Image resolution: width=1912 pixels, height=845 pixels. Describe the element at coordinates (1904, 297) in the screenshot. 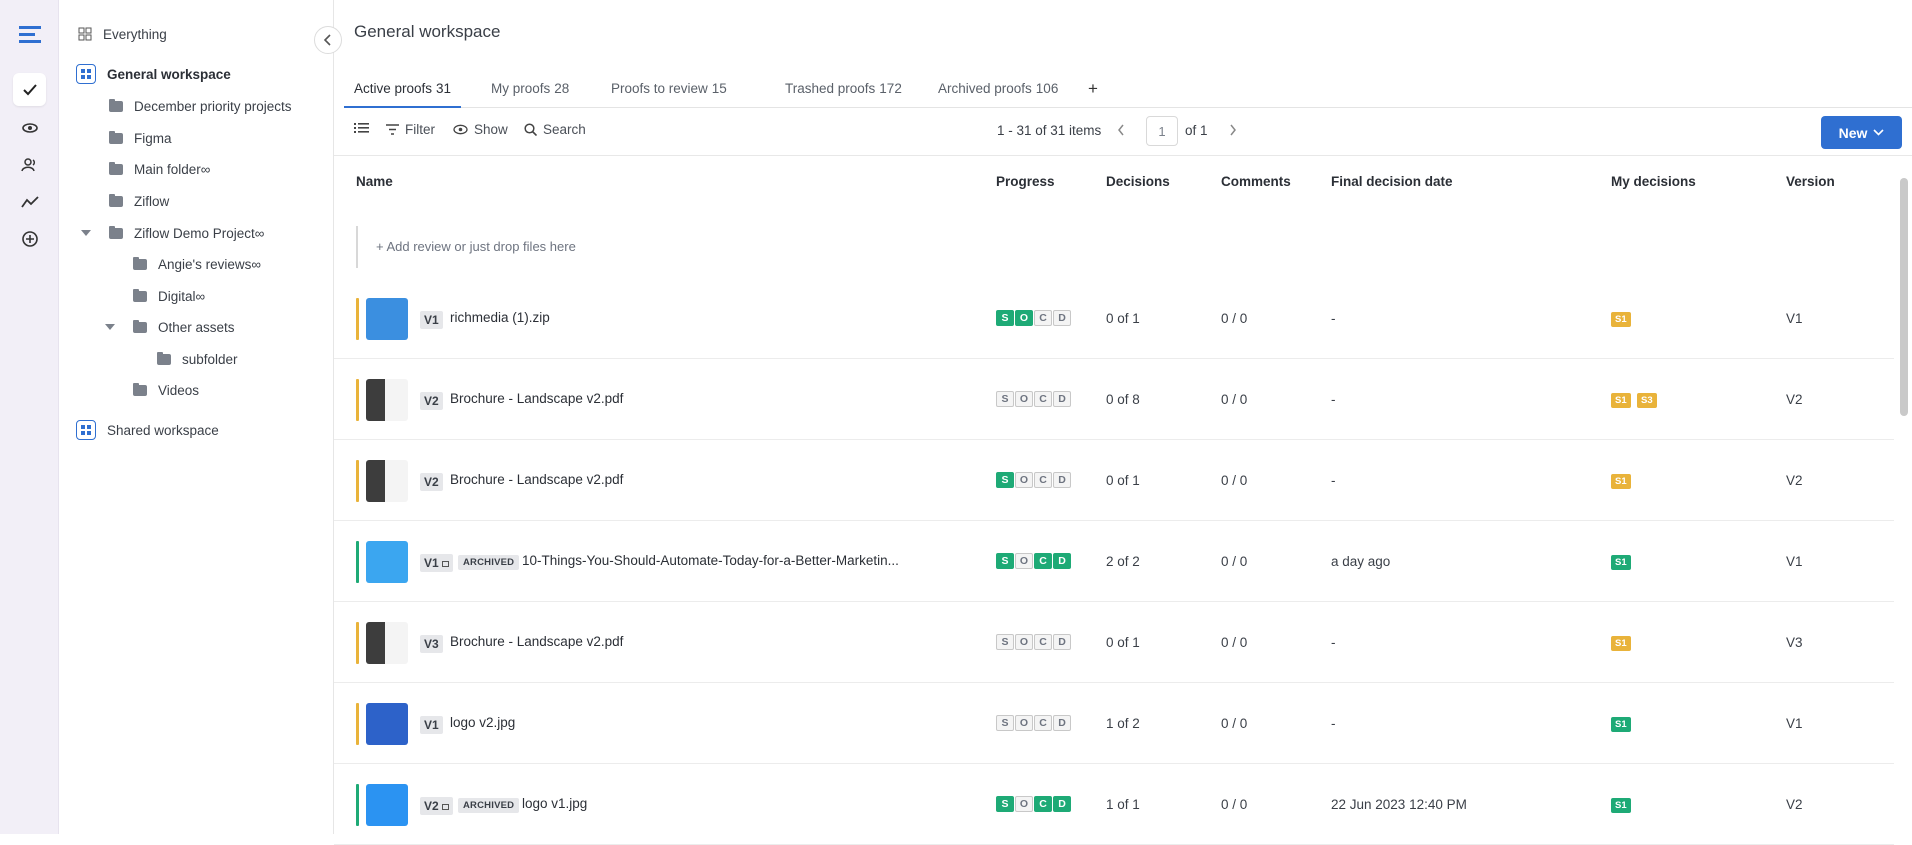

I see `scrollbar-thumb` at that location.